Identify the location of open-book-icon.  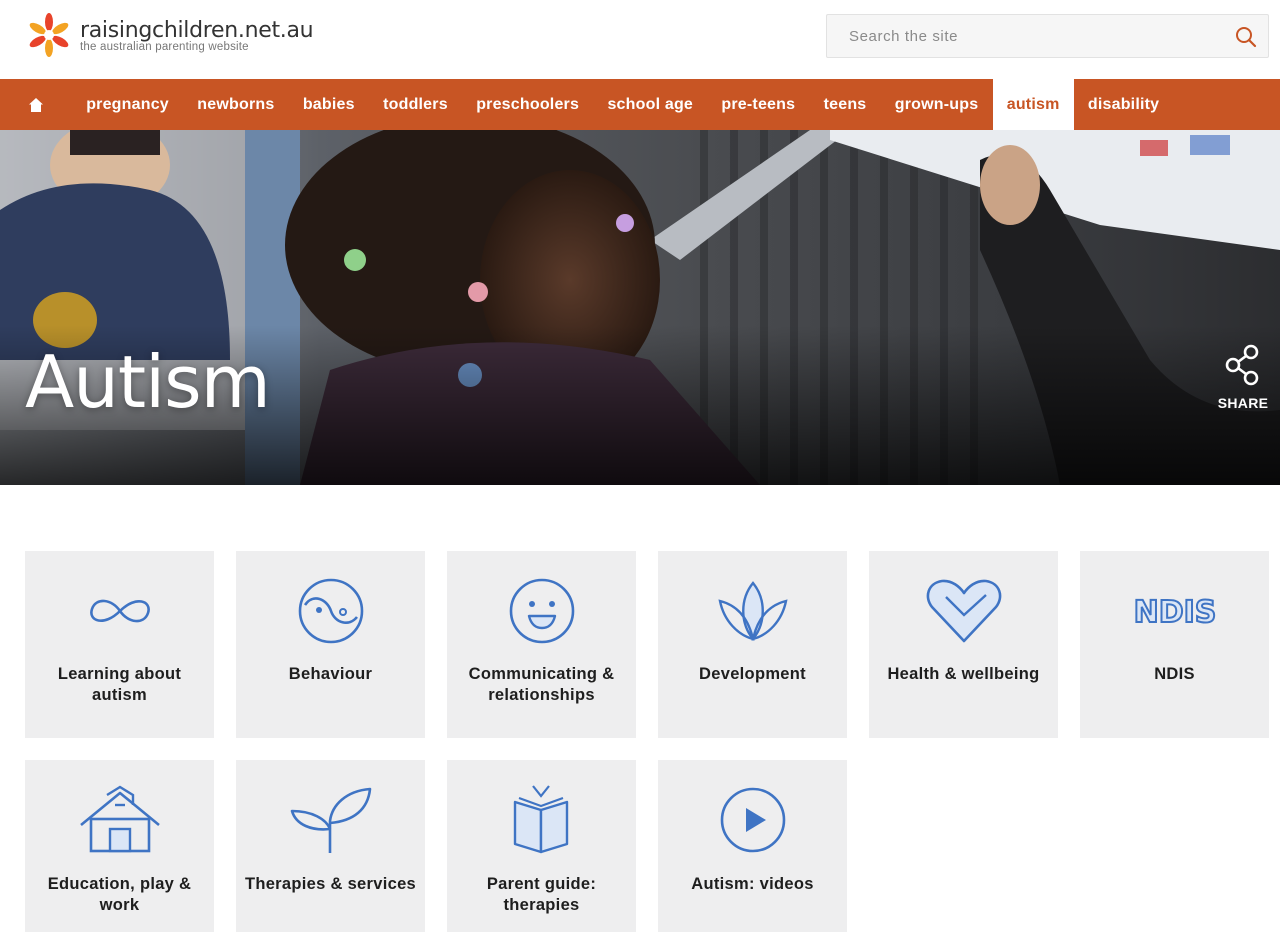
(540, 819).